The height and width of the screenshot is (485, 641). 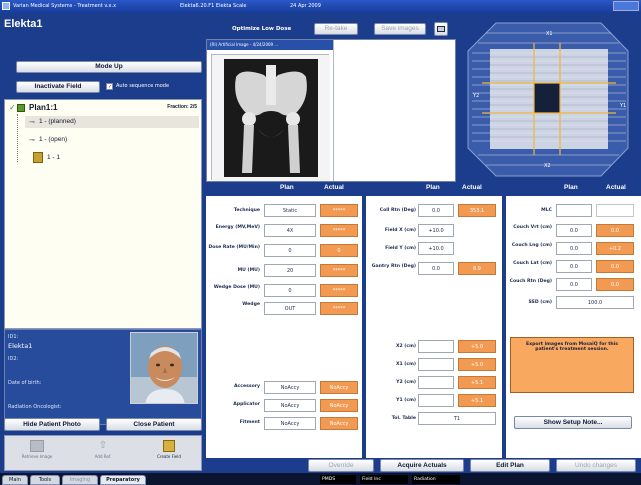 What do you see at coordinates (547, 166) in the screenshot?
I see `x2-label: X2` at bounding box center [547, 166].